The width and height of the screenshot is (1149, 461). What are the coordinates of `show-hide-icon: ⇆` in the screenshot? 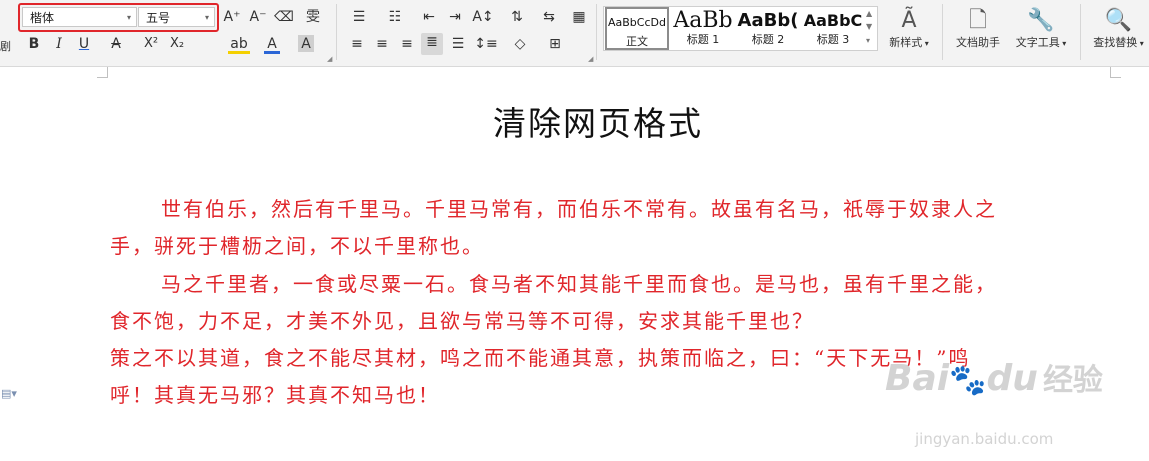 It's located at (549, 17).